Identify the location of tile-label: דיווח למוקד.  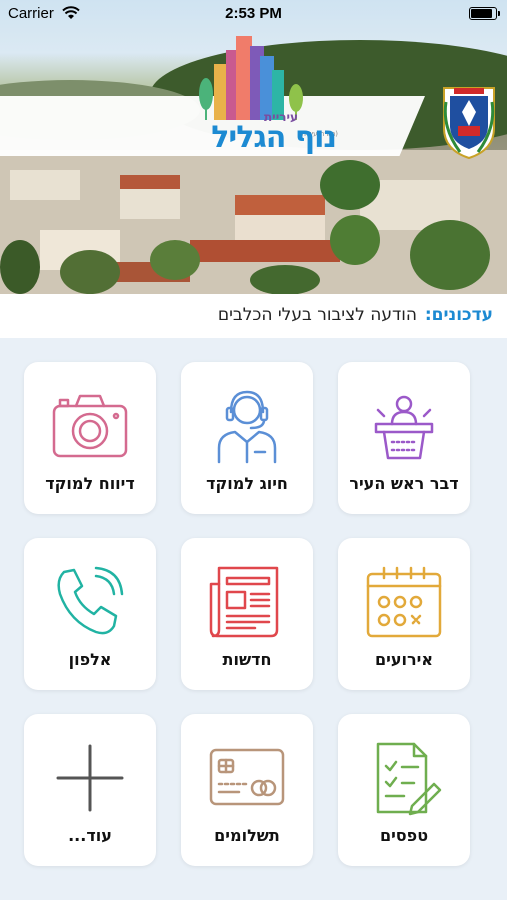
(90, 483).